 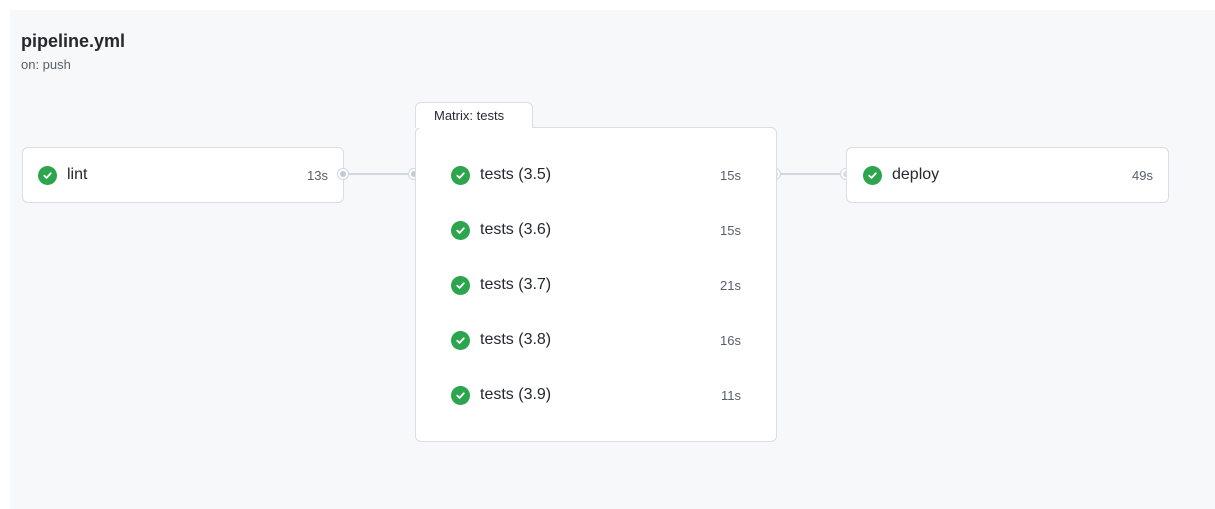 What do you see at coordinates (1007, 175) in the screenshot?
I see `job-card-deploy: deploy 49s` at bounding box center [1007, 175].